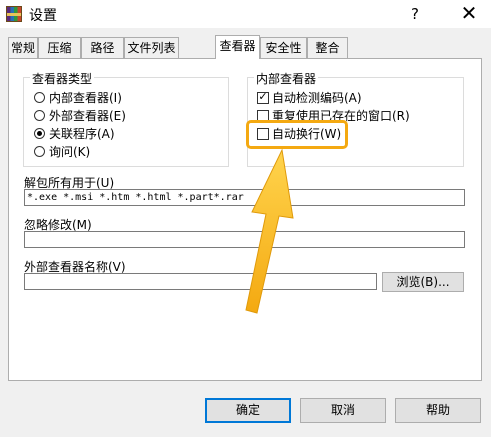 The image size is (491, 437). Describe the element at coordinates (283, 47) in the screenshot. I see `tab-security: 安全性` at that location.